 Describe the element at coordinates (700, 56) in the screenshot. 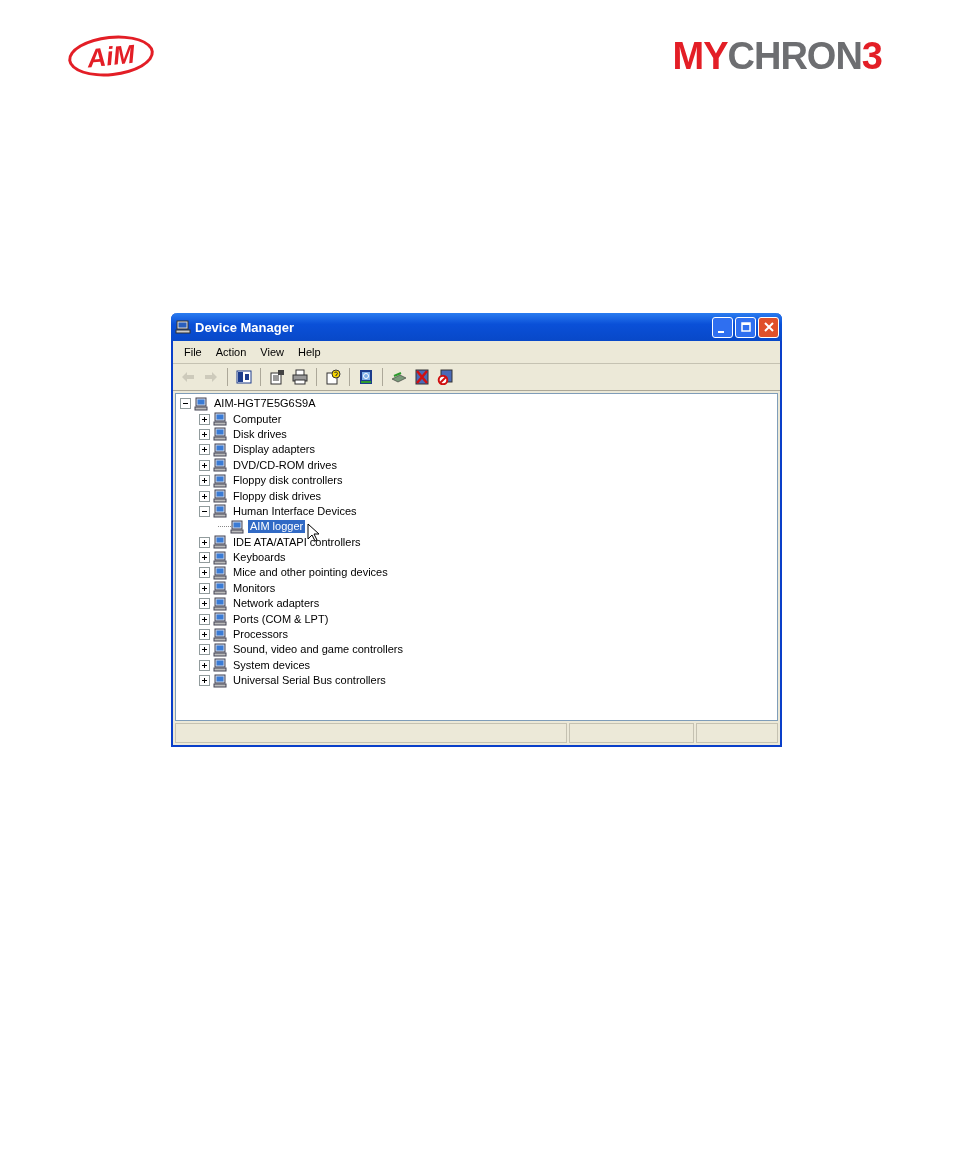

I see `logo-letters: MY` at that location.